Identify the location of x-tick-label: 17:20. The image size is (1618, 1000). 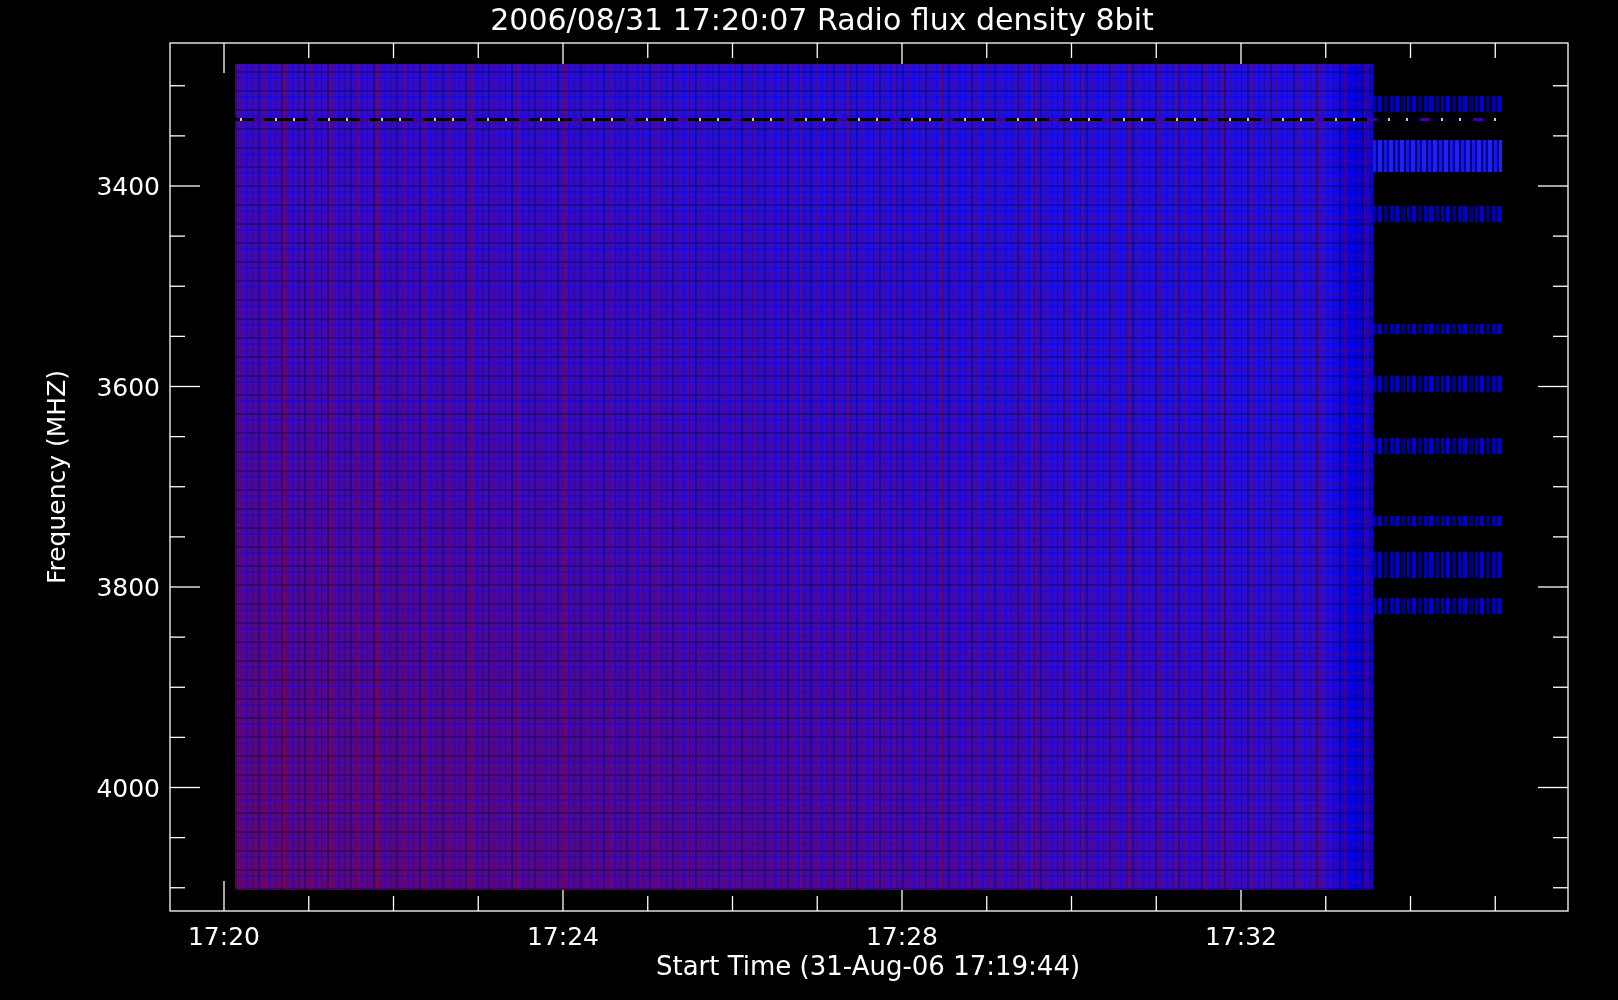
(224, 936).